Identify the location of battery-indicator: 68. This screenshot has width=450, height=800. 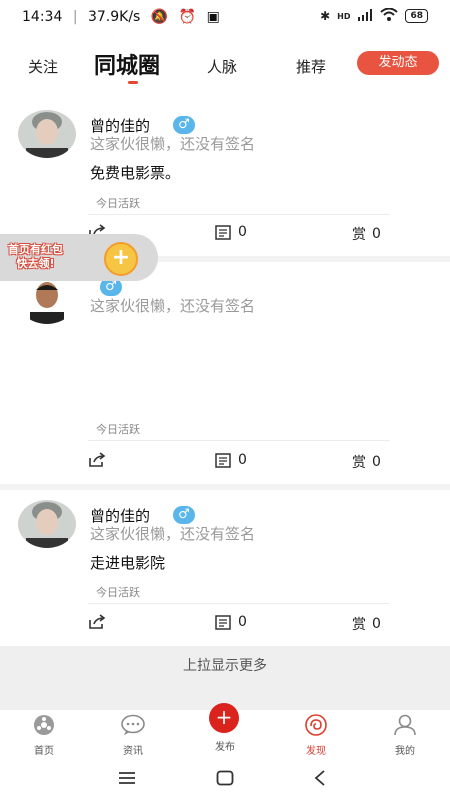
(416, 16).